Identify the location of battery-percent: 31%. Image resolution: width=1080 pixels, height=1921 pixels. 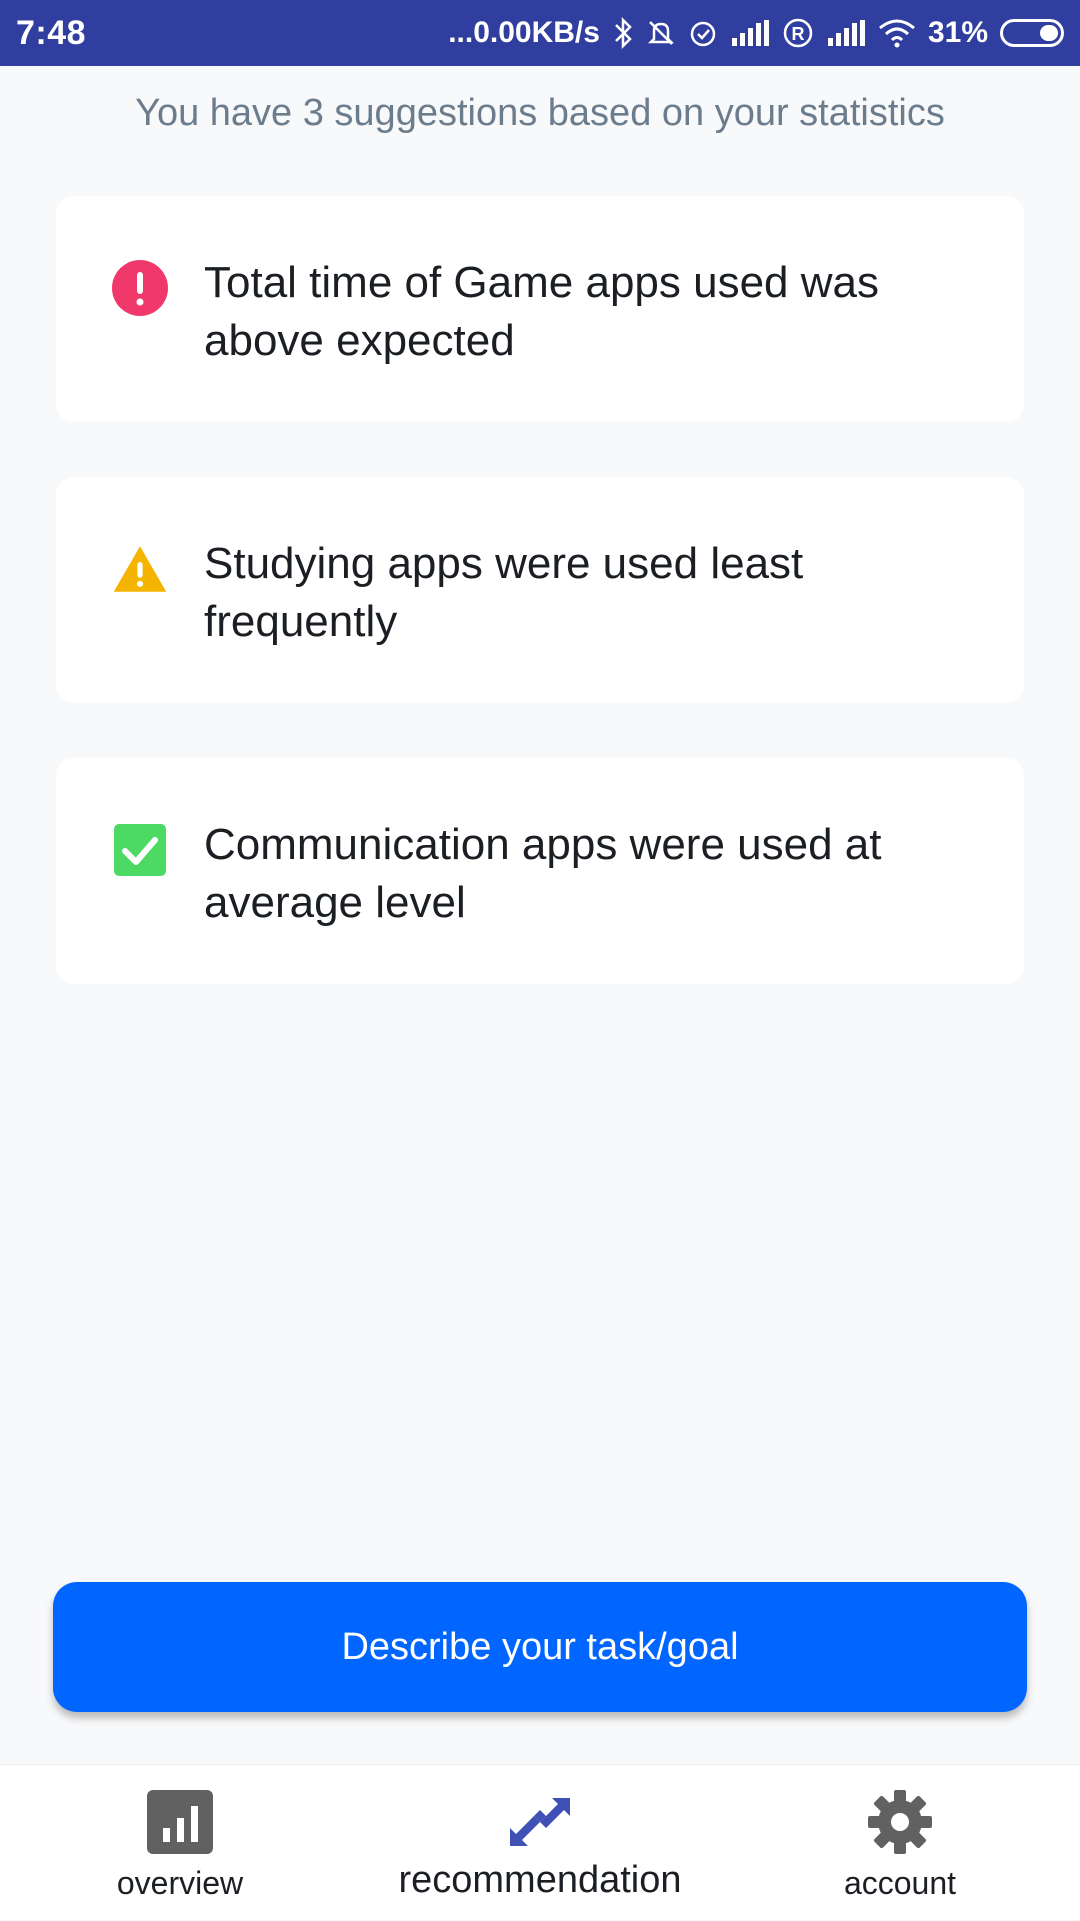
(957, 32).